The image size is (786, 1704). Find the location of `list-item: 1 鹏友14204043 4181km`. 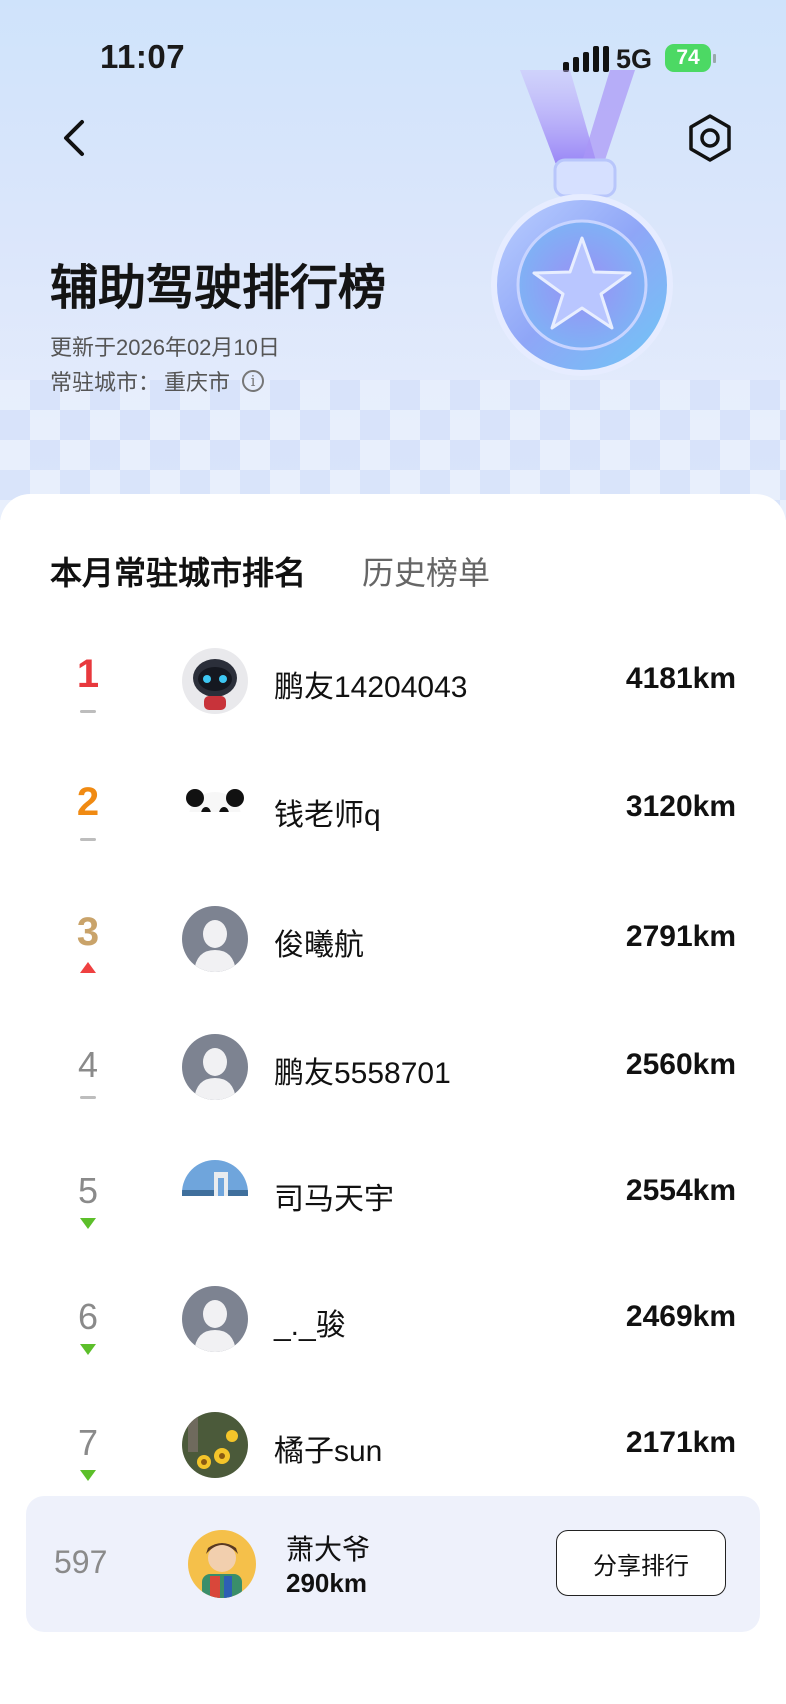

list-item: 1 鹏友14204043 4181km is located at coordinates (393, 698).